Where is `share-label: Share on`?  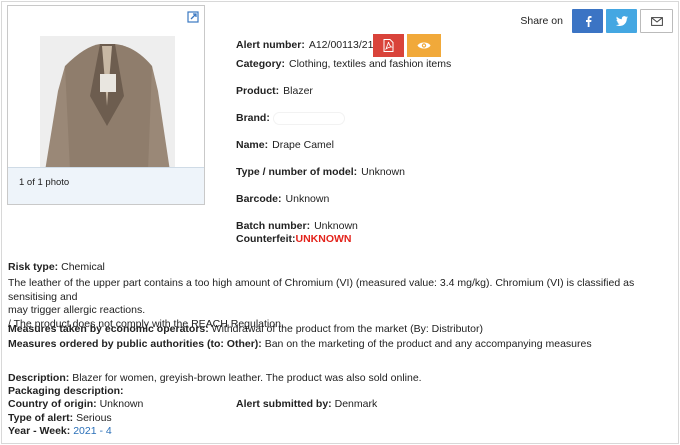
share-label: Share on is located at coordinates (541, 21).